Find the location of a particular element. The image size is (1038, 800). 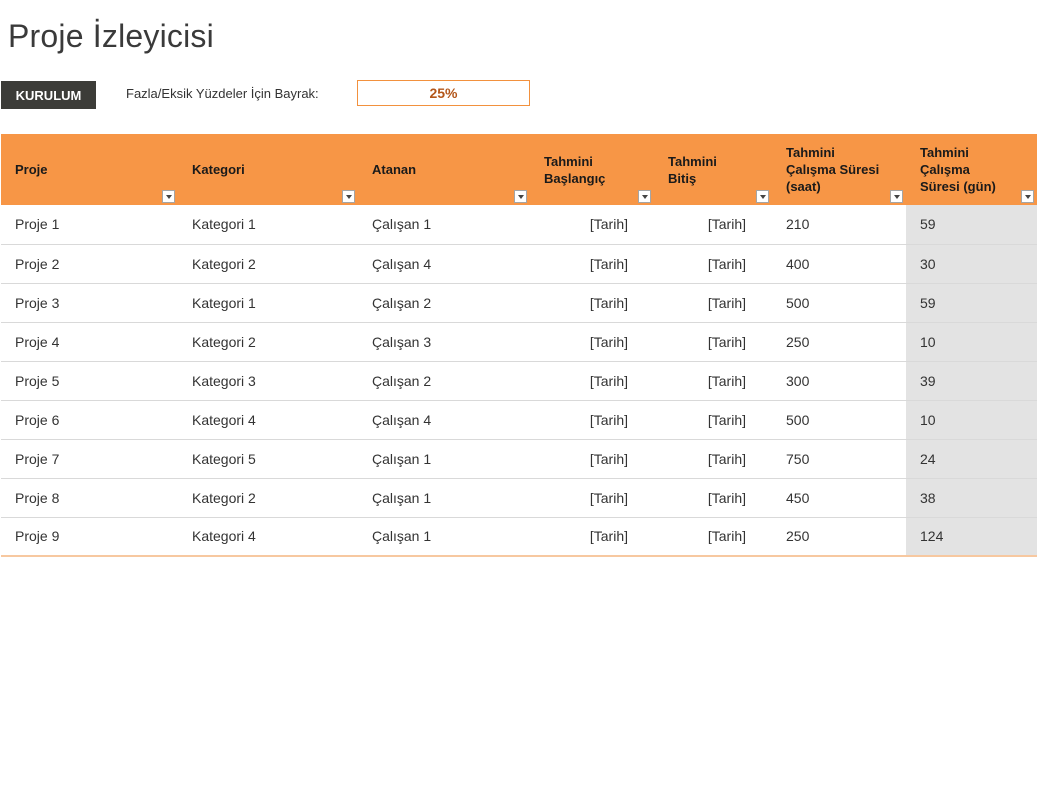

column-header-assignee: Atanan is located at coordinates (444, 169).